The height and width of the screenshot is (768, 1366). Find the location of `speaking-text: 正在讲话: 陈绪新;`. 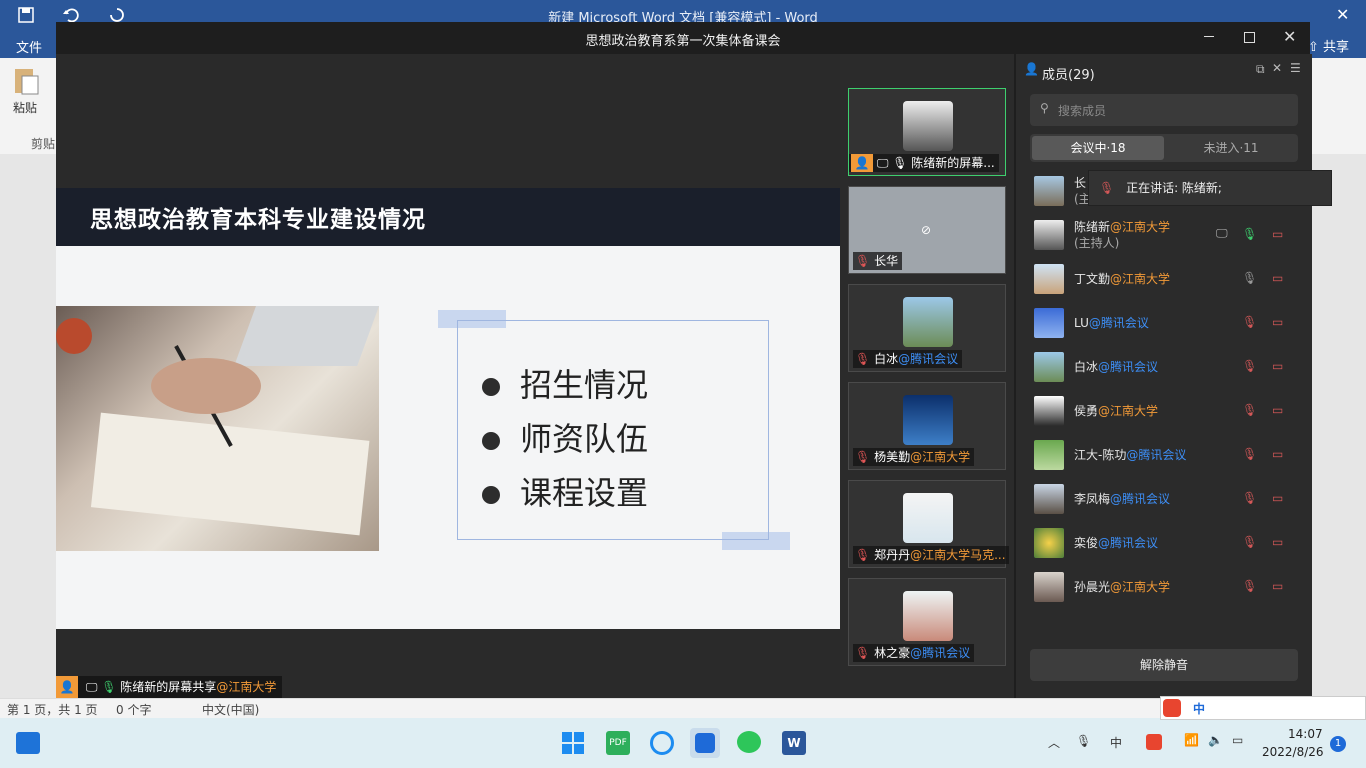

speaking-text: 正在讲话: 陈绪新; is located at coordinates (1174, 188).